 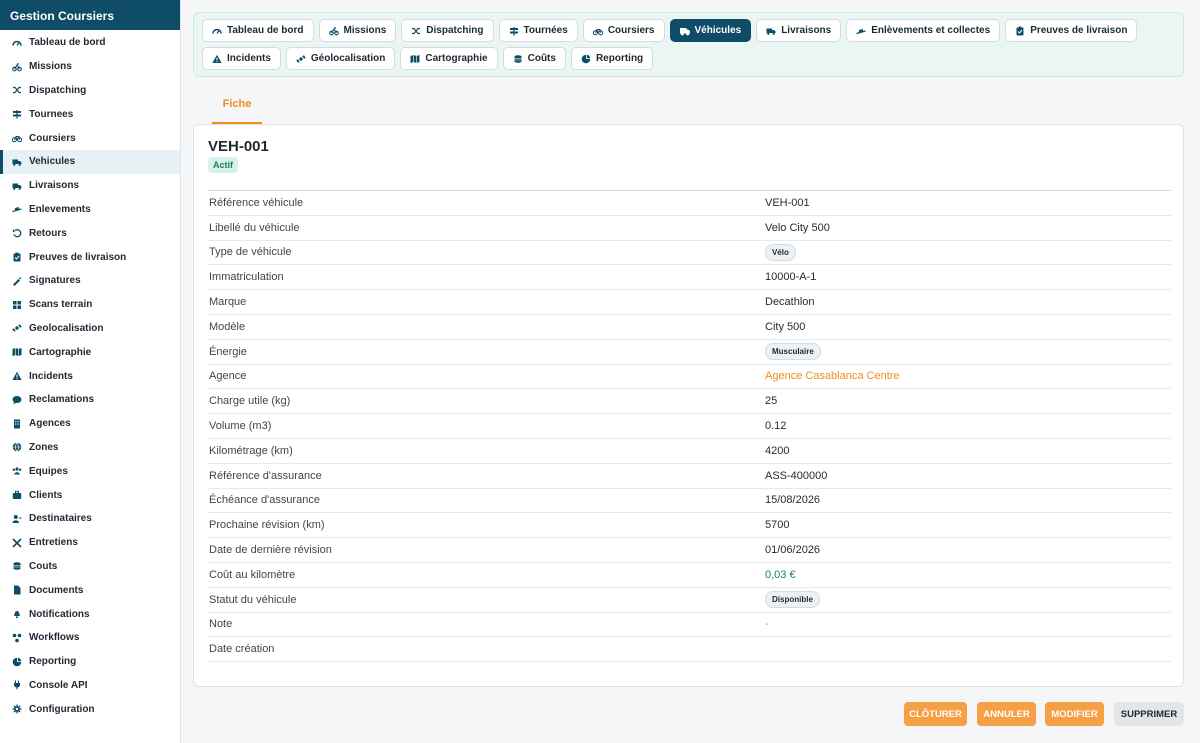 What do you see at coordinates (780, 574) in the screenshot?
I see `field-value: 0,03 €` at bounding box center [780, 574].